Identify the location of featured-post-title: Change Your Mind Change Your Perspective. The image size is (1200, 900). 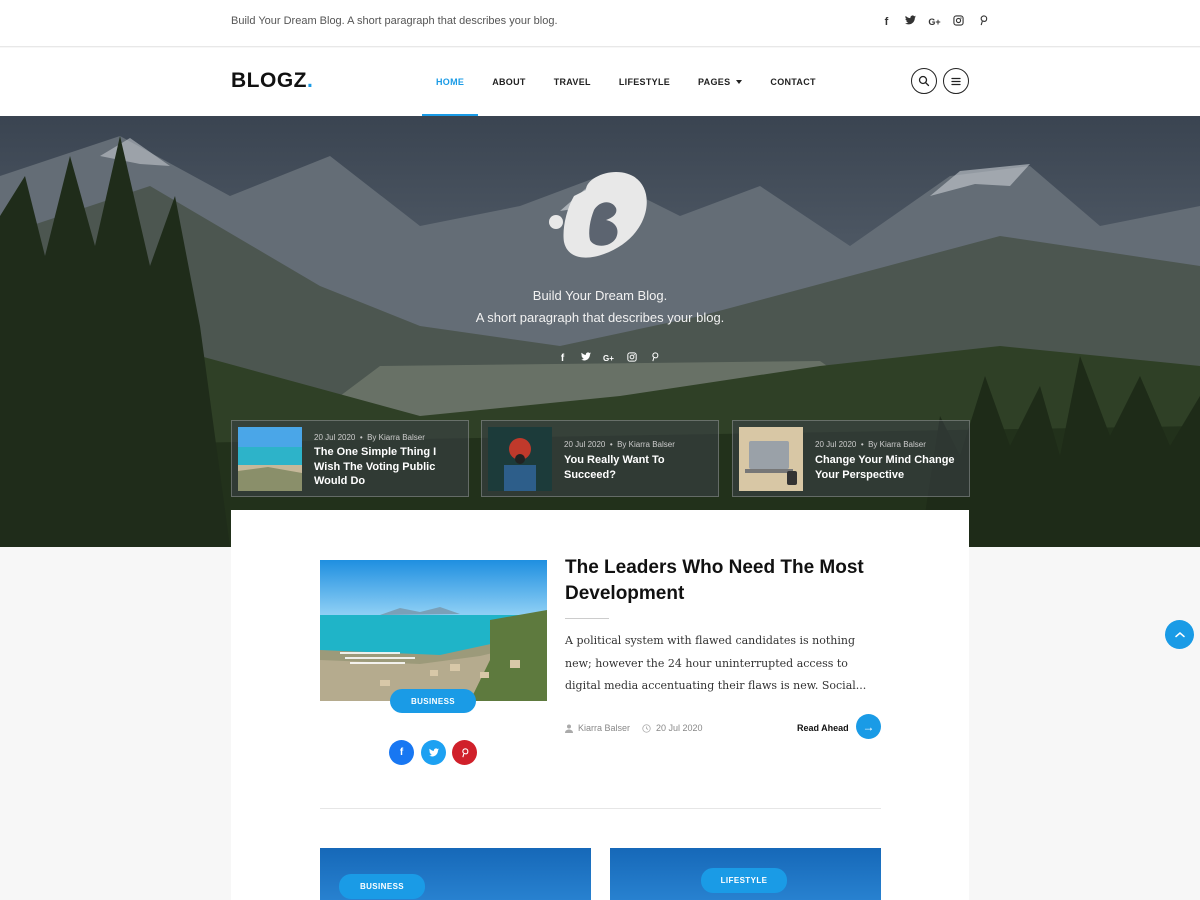
(888, 467).